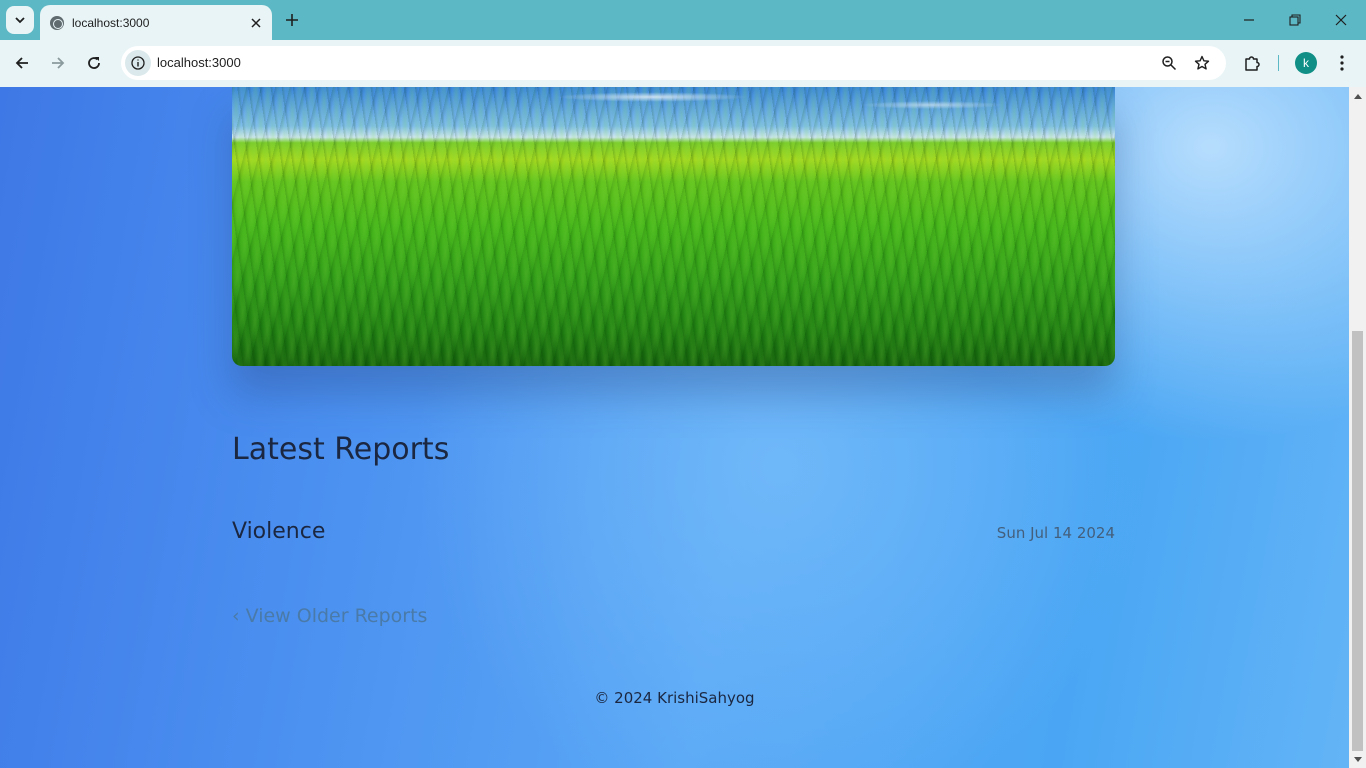  What do you see at coordinates (199, 62) in the screenshot?
I see `url-text: localhost:3000` at bounding box center [199, 62].